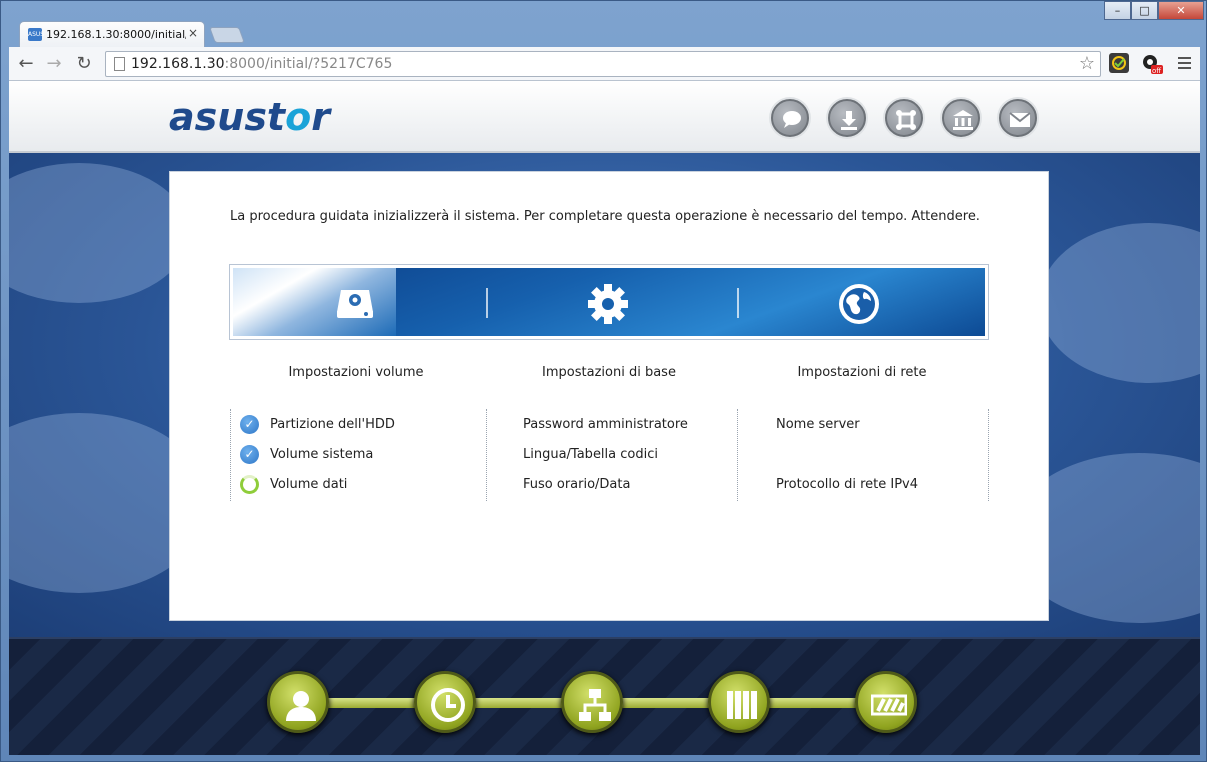 This screenshot has height=762, width=1207. I want to click on back-arrow-icon: ←, so click(26, 63).